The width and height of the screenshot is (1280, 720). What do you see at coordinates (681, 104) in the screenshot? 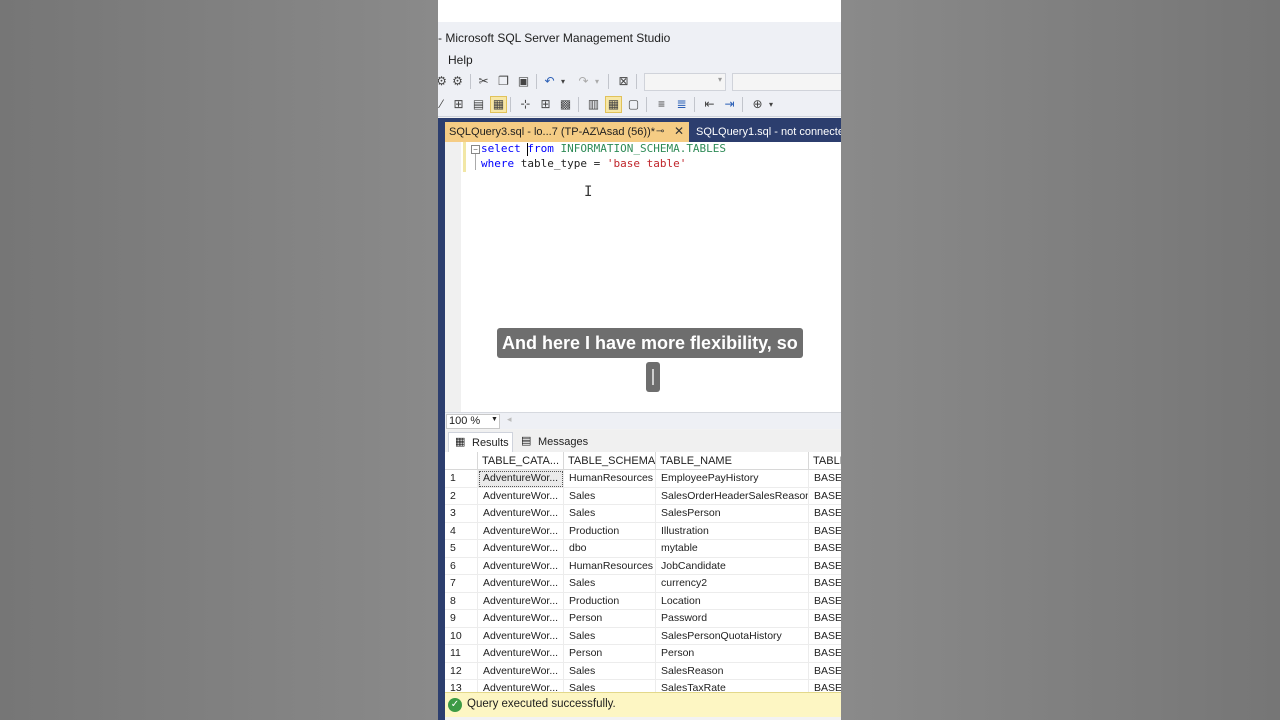
I see `uncomment-icon: ≣` at bounding box center [681, 104].